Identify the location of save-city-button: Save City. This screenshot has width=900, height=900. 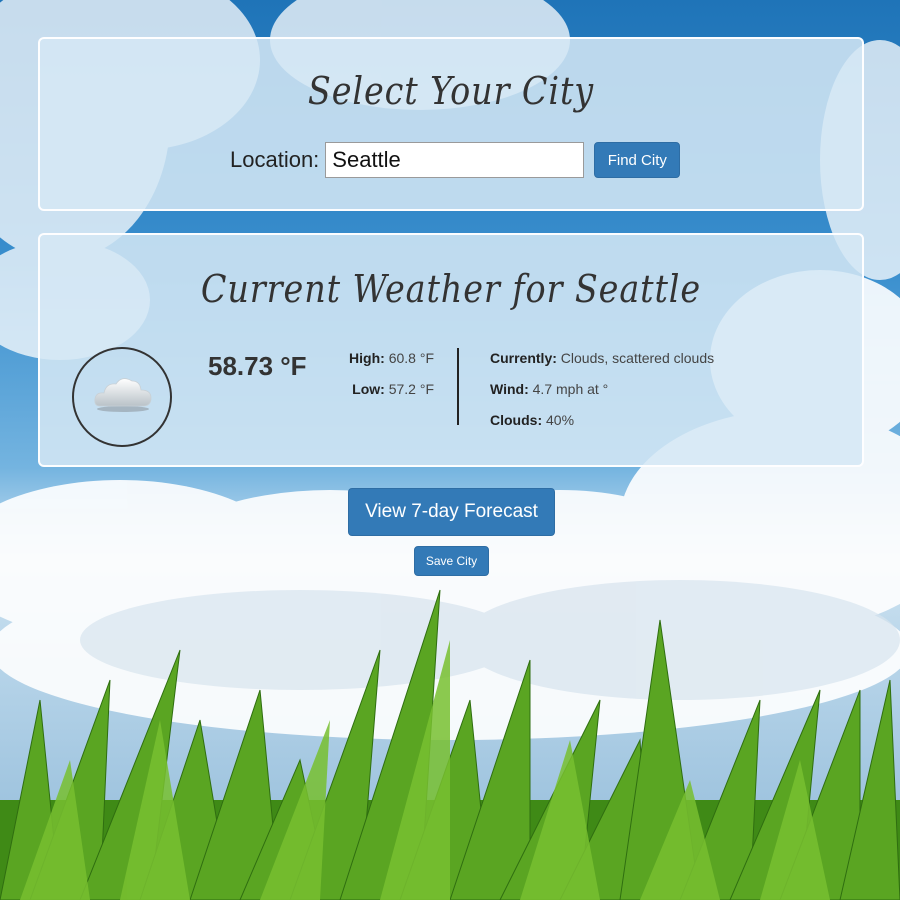
(451, 561).